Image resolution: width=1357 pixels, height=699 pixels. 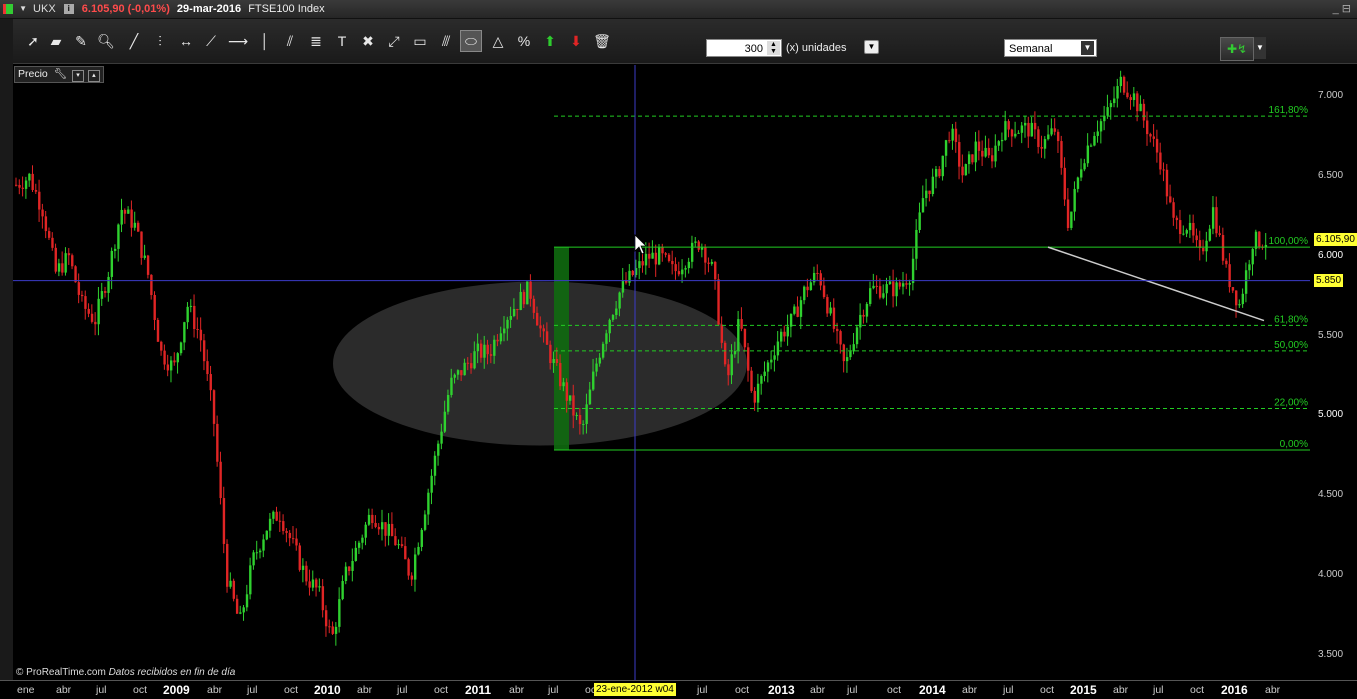 I want to click on vertical-bar-icon: │, so click(x=265, y=41).